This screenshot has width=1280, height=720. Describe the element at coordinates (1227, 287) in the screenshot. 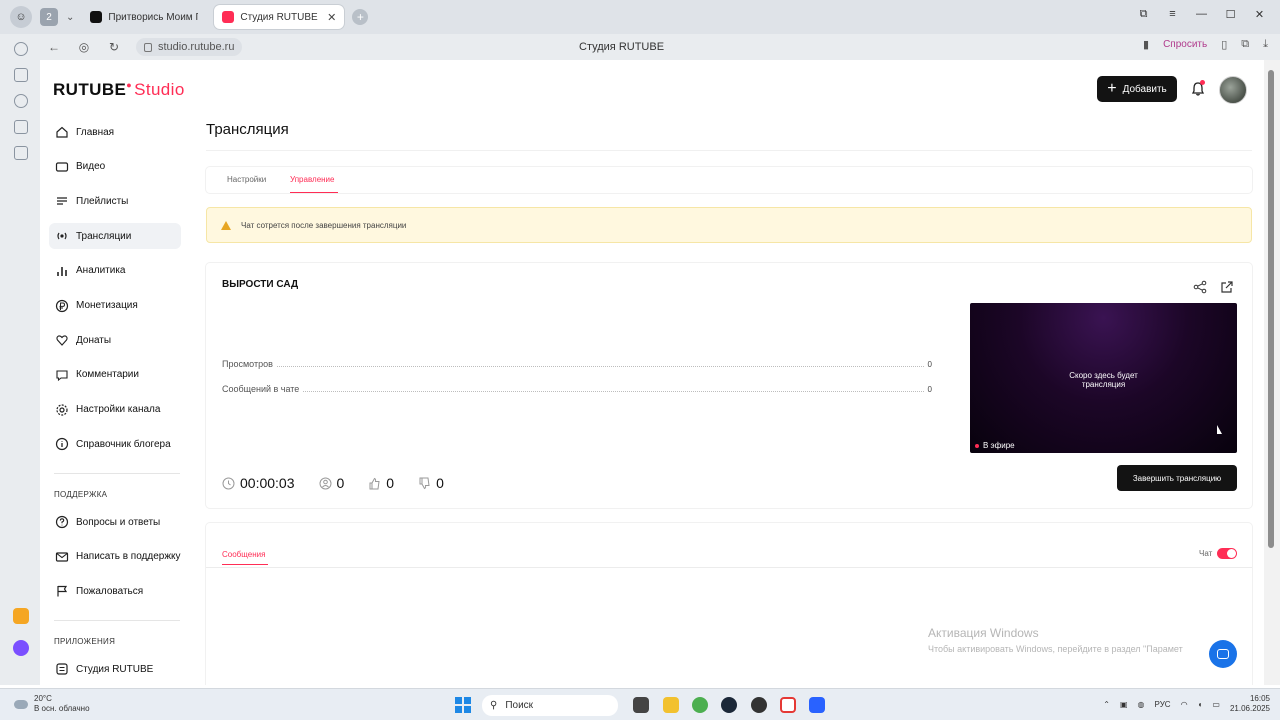

I see `external-link-icon` at that location.